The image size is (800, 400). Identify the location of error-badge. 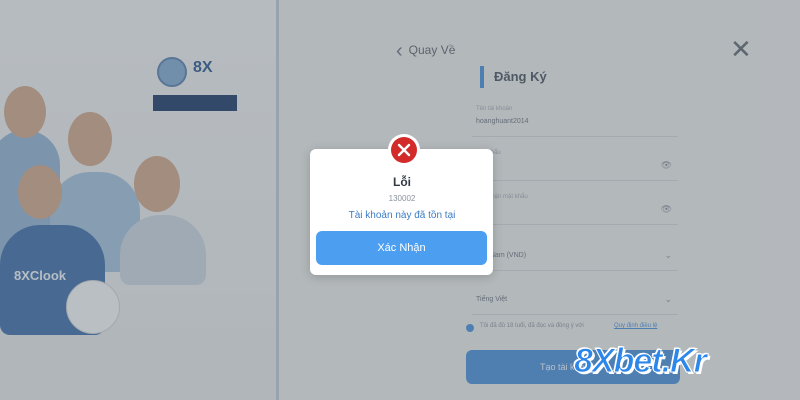
(404, 150).